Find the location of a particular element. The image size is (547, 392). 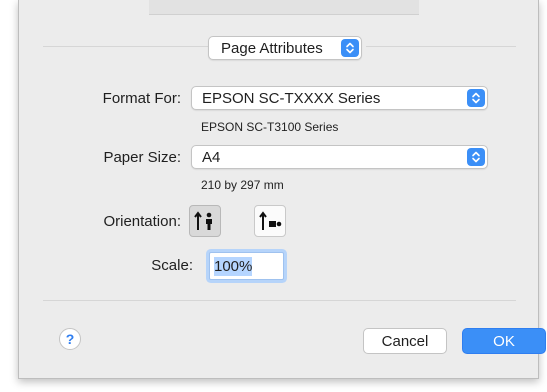

paper-size-detail: 210 by 297 mm is located at coordinates (242, 185).